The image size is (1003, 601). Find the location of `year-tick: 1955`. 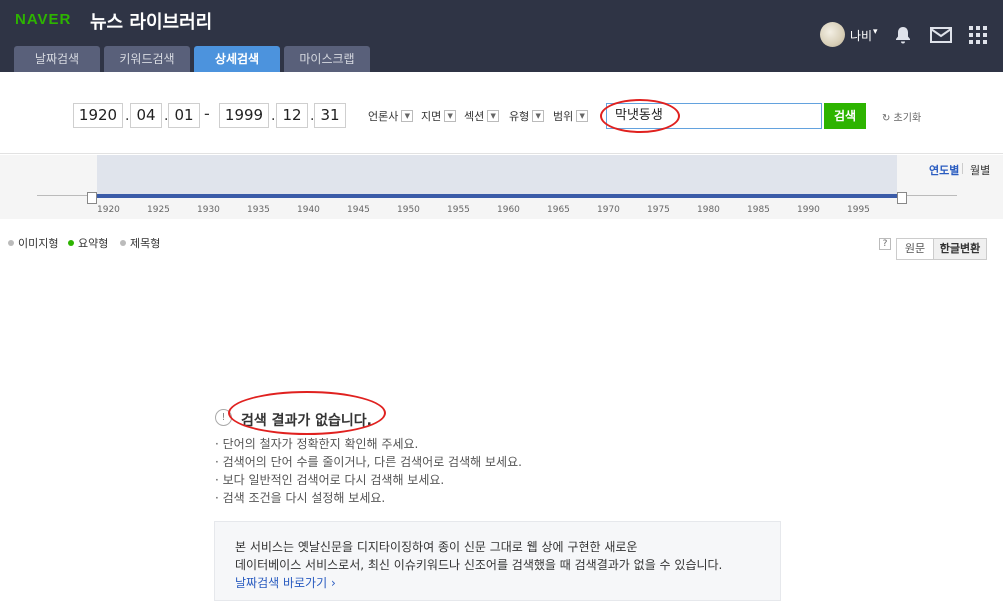

year-tick: 1955 is located at coordinates (458, 210).